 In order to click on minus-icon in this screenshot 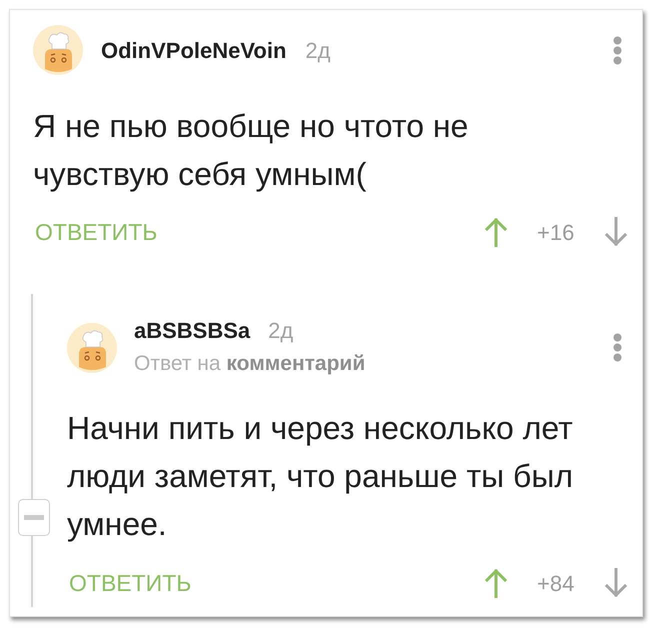, I will do `click(34, 517)`.